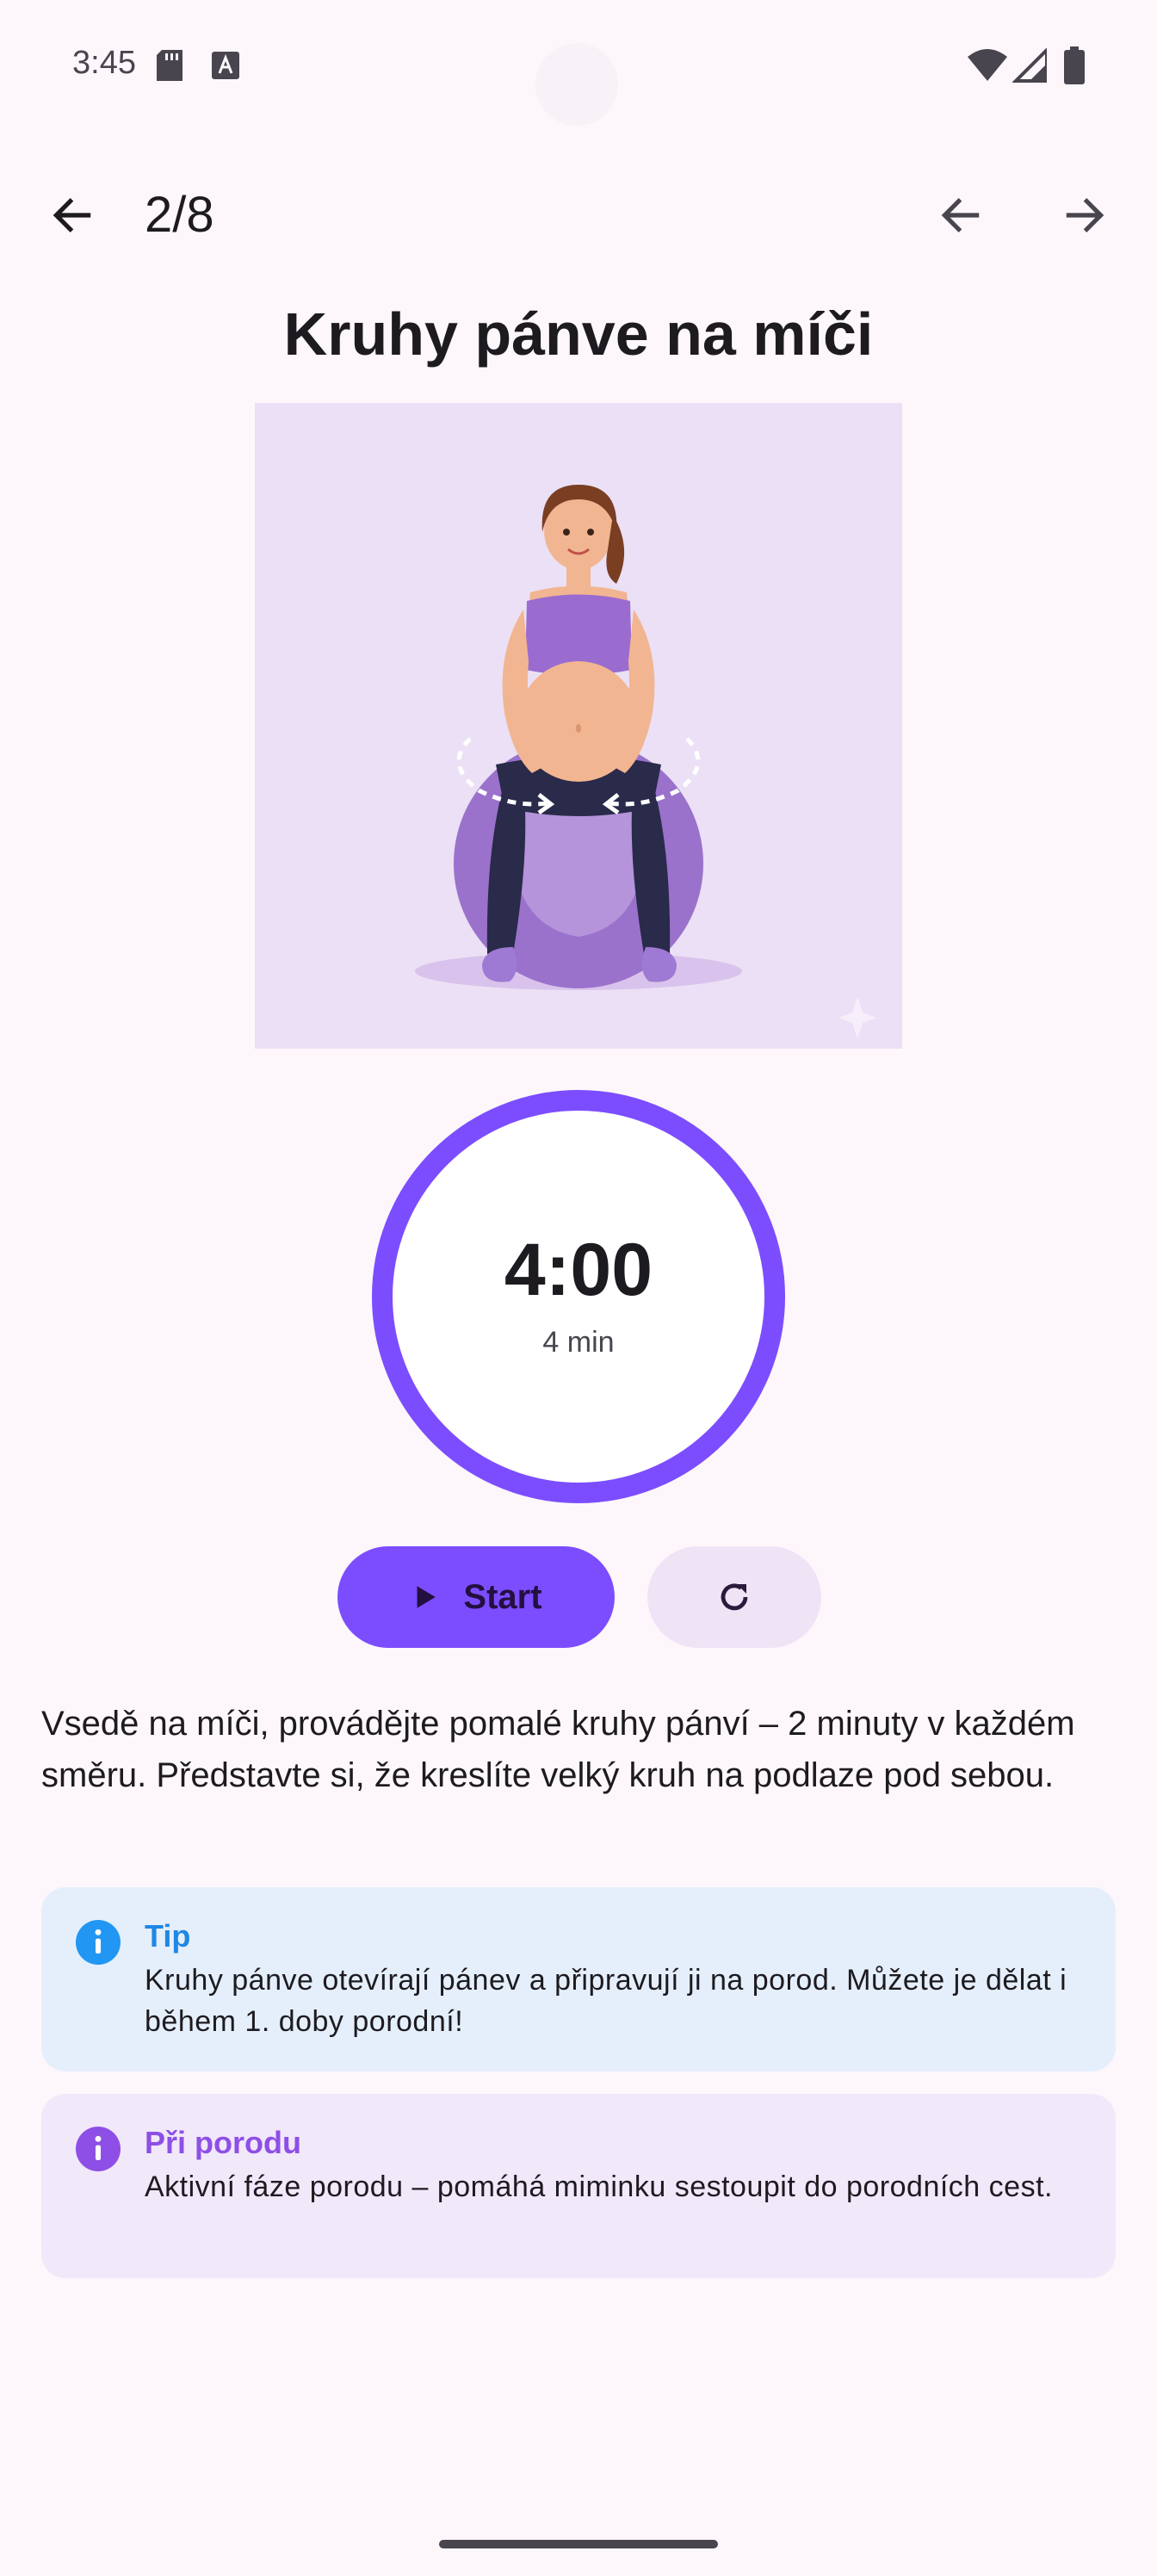 This screenshot has width=1157, height=2576. What do you see at coordinates (179, 215) in the screenshot?
I see `exercise-progress: 2/8` at bounding box center [179, 215].